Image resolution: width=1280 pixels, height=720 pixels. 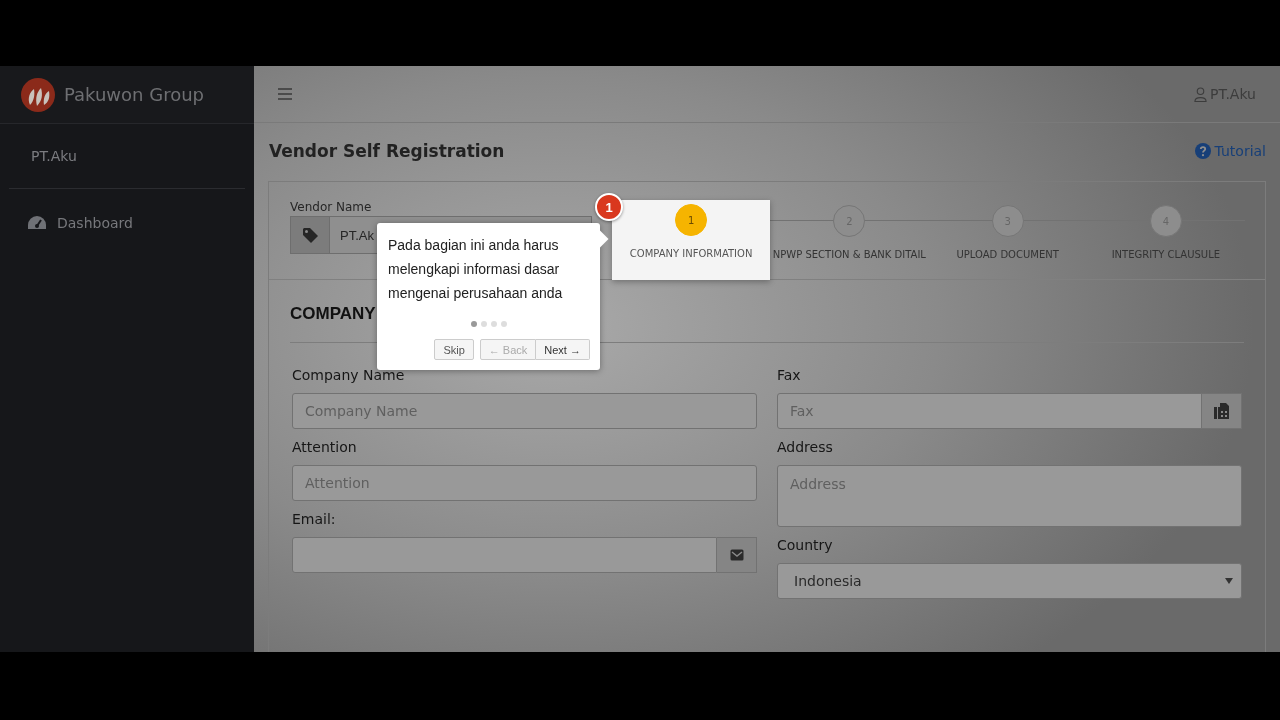 I want to click on field-label: Vendor Name, so click(x=331, y=207).